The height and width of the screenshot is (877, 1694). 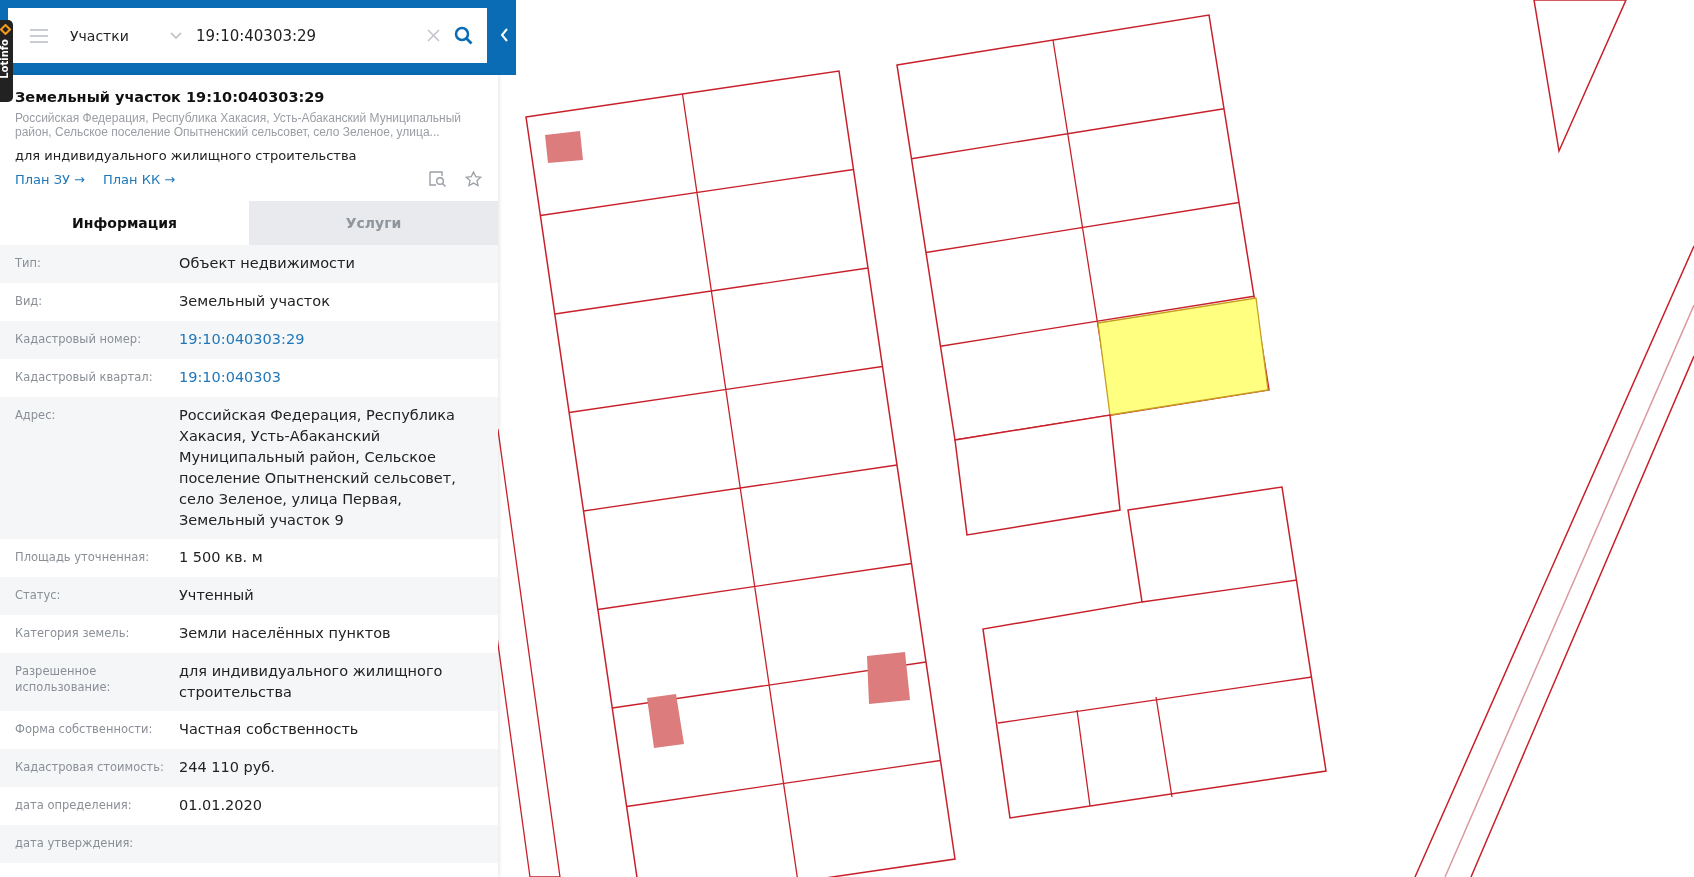 What do you see at coordinates (269, 729) in the screenshot?
I see `field-value: Частная собственность` at bounding box center [269, 729].